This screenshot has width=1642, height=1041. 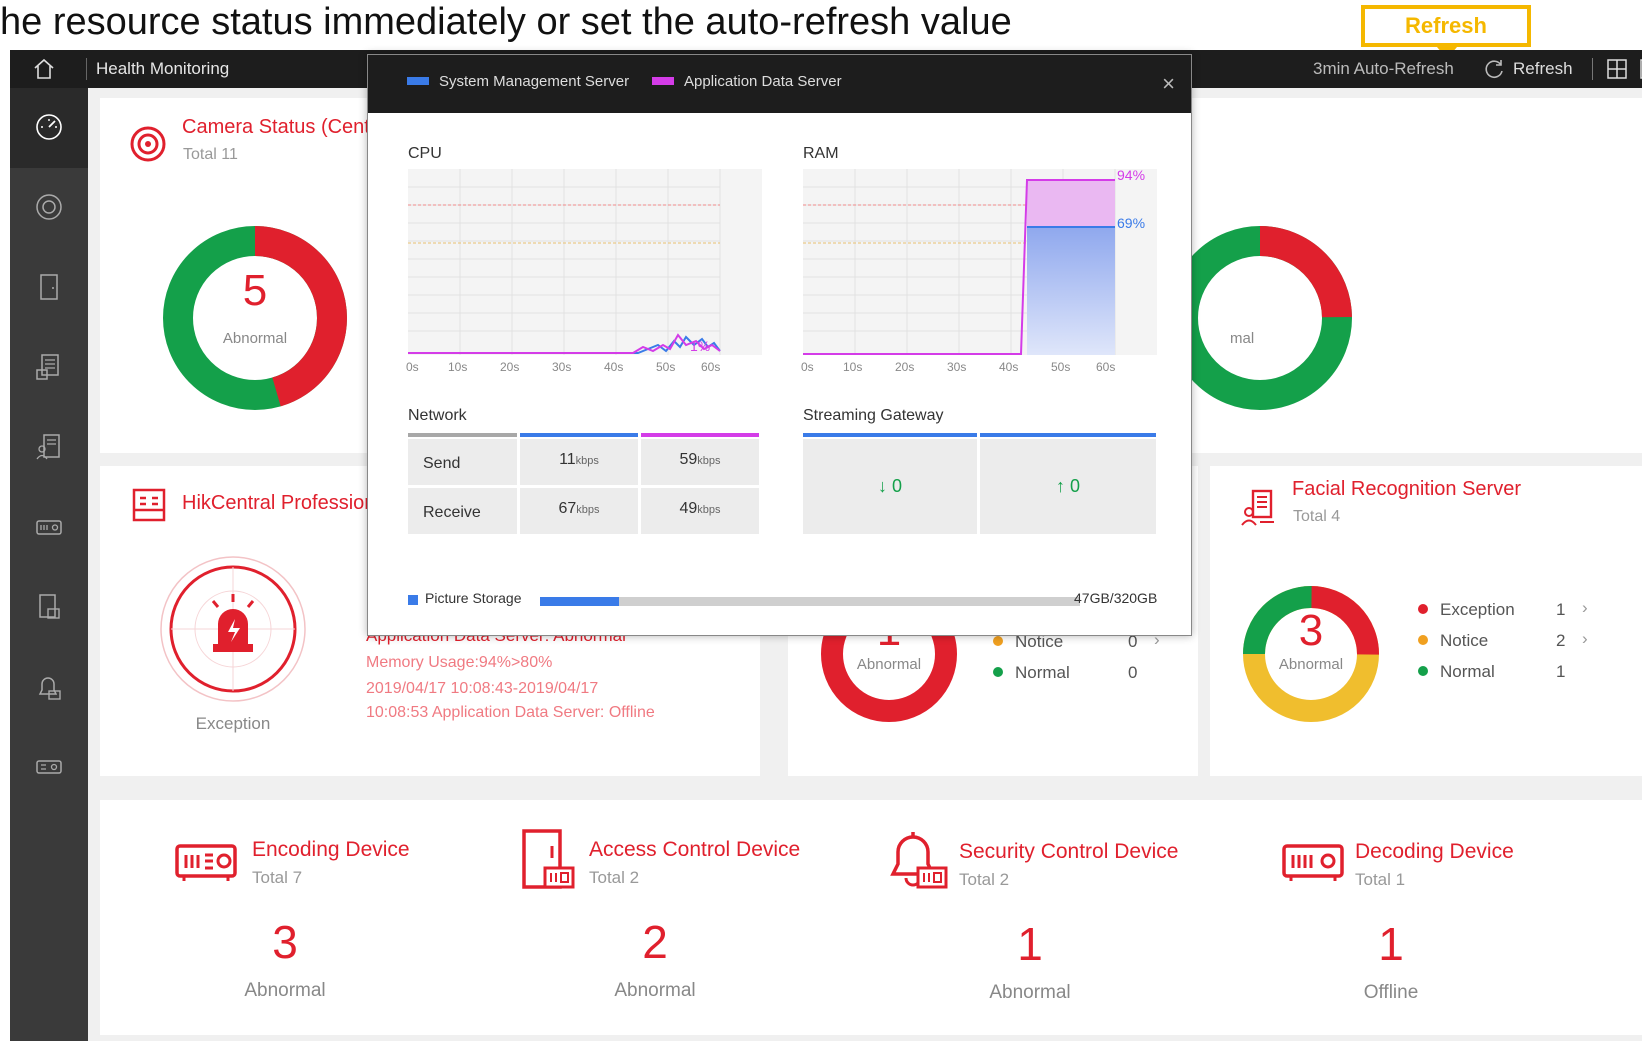 I want to click on gateway-header-bar, so click(x=1068, y=435).